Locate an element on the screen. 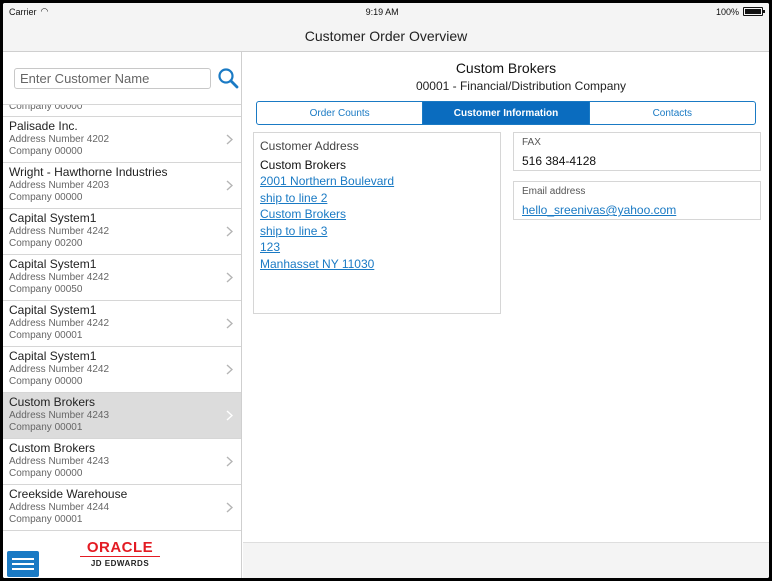 The image size is (772, 581). status-time: 9:19 AM is located at coordinates (382, 11).